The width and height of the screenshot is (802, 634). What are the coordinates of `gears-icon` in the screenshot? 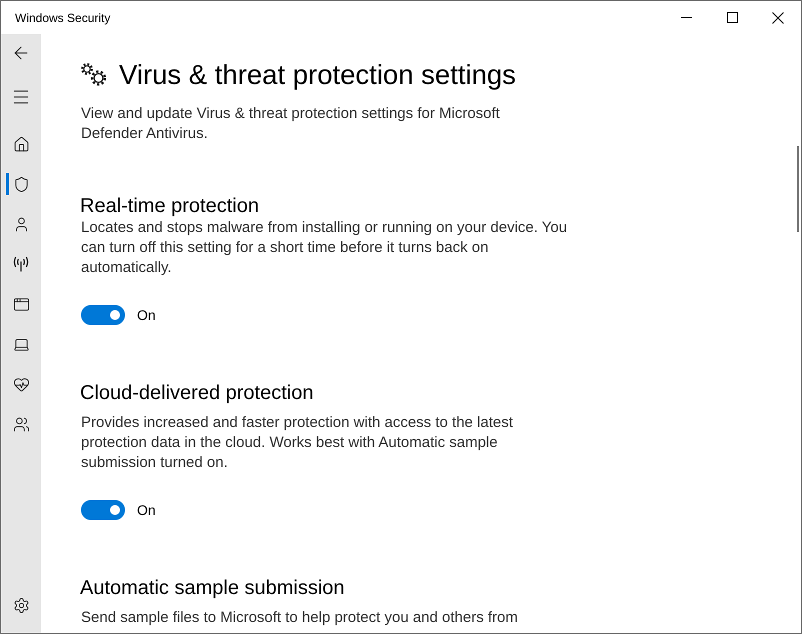 It's located at (93, 75).